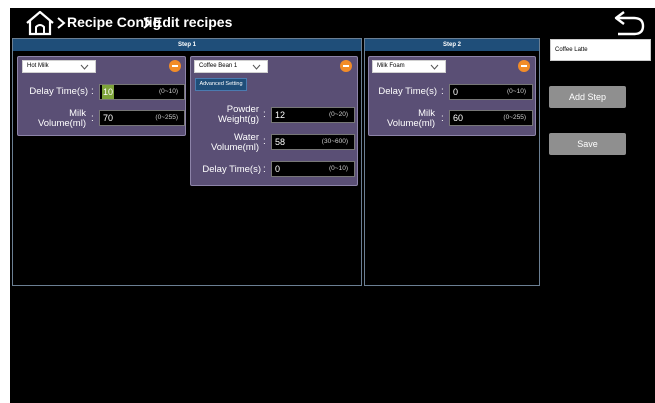  What do you see at coordinates (187, 45) in the screenshot?
I see `step-1-title: Step 1` at bounding box center [187, 45].